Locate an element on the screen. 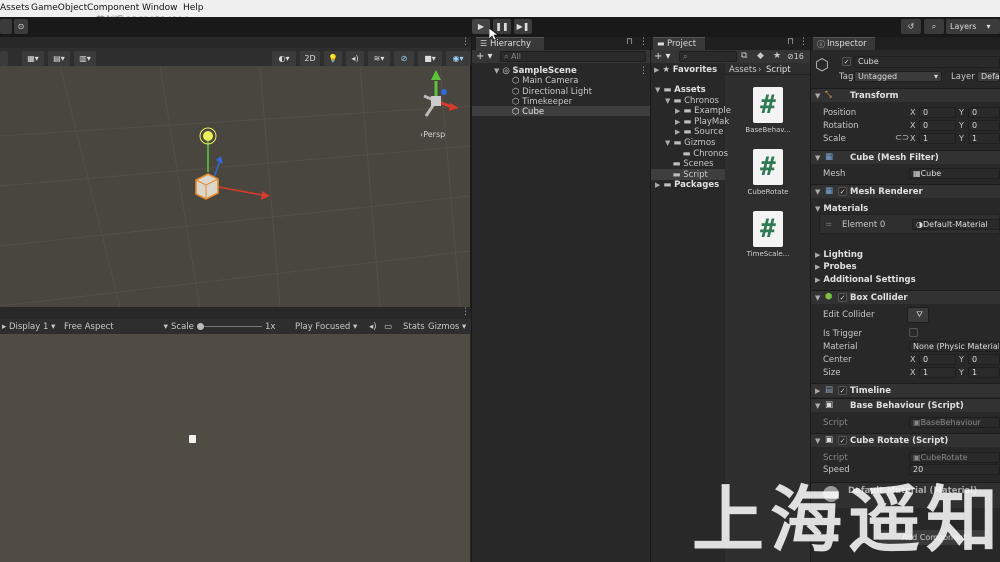  project-tree-item: ▼ ▬ Gizmos is located at coordinates (690, 143).